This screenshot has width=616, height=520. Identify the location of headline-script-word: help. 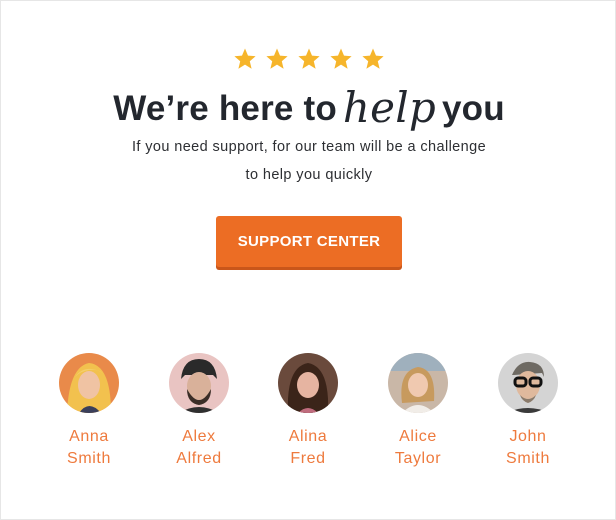
(389, 107).